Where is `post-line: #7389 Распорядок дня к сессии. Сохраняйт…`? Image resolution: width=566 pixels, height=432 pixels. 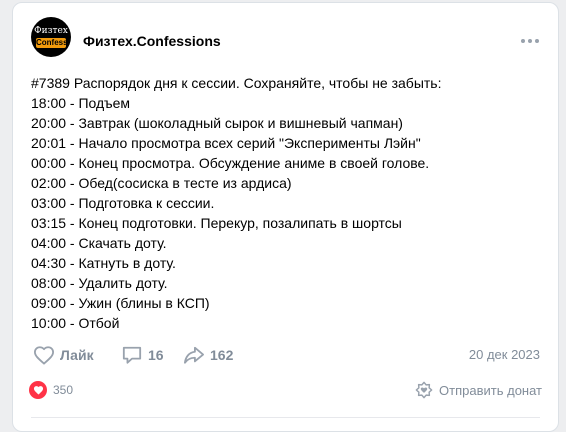
post-line: #7389 Распорядок дня к сессии. Сохраняйт… is located at coordinates (236, 83).